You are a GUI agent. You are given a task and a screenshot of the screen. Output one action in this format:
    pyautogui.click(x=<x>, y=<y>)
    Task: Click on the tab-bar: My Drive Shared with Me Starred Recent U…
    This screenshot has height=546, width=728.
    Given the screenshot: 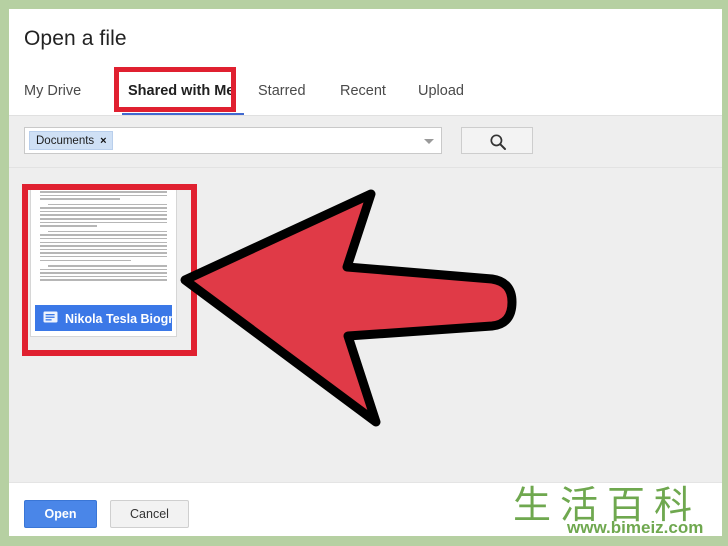 What is the action you would take?
    pyautogui.click(x=365, y=93)
    